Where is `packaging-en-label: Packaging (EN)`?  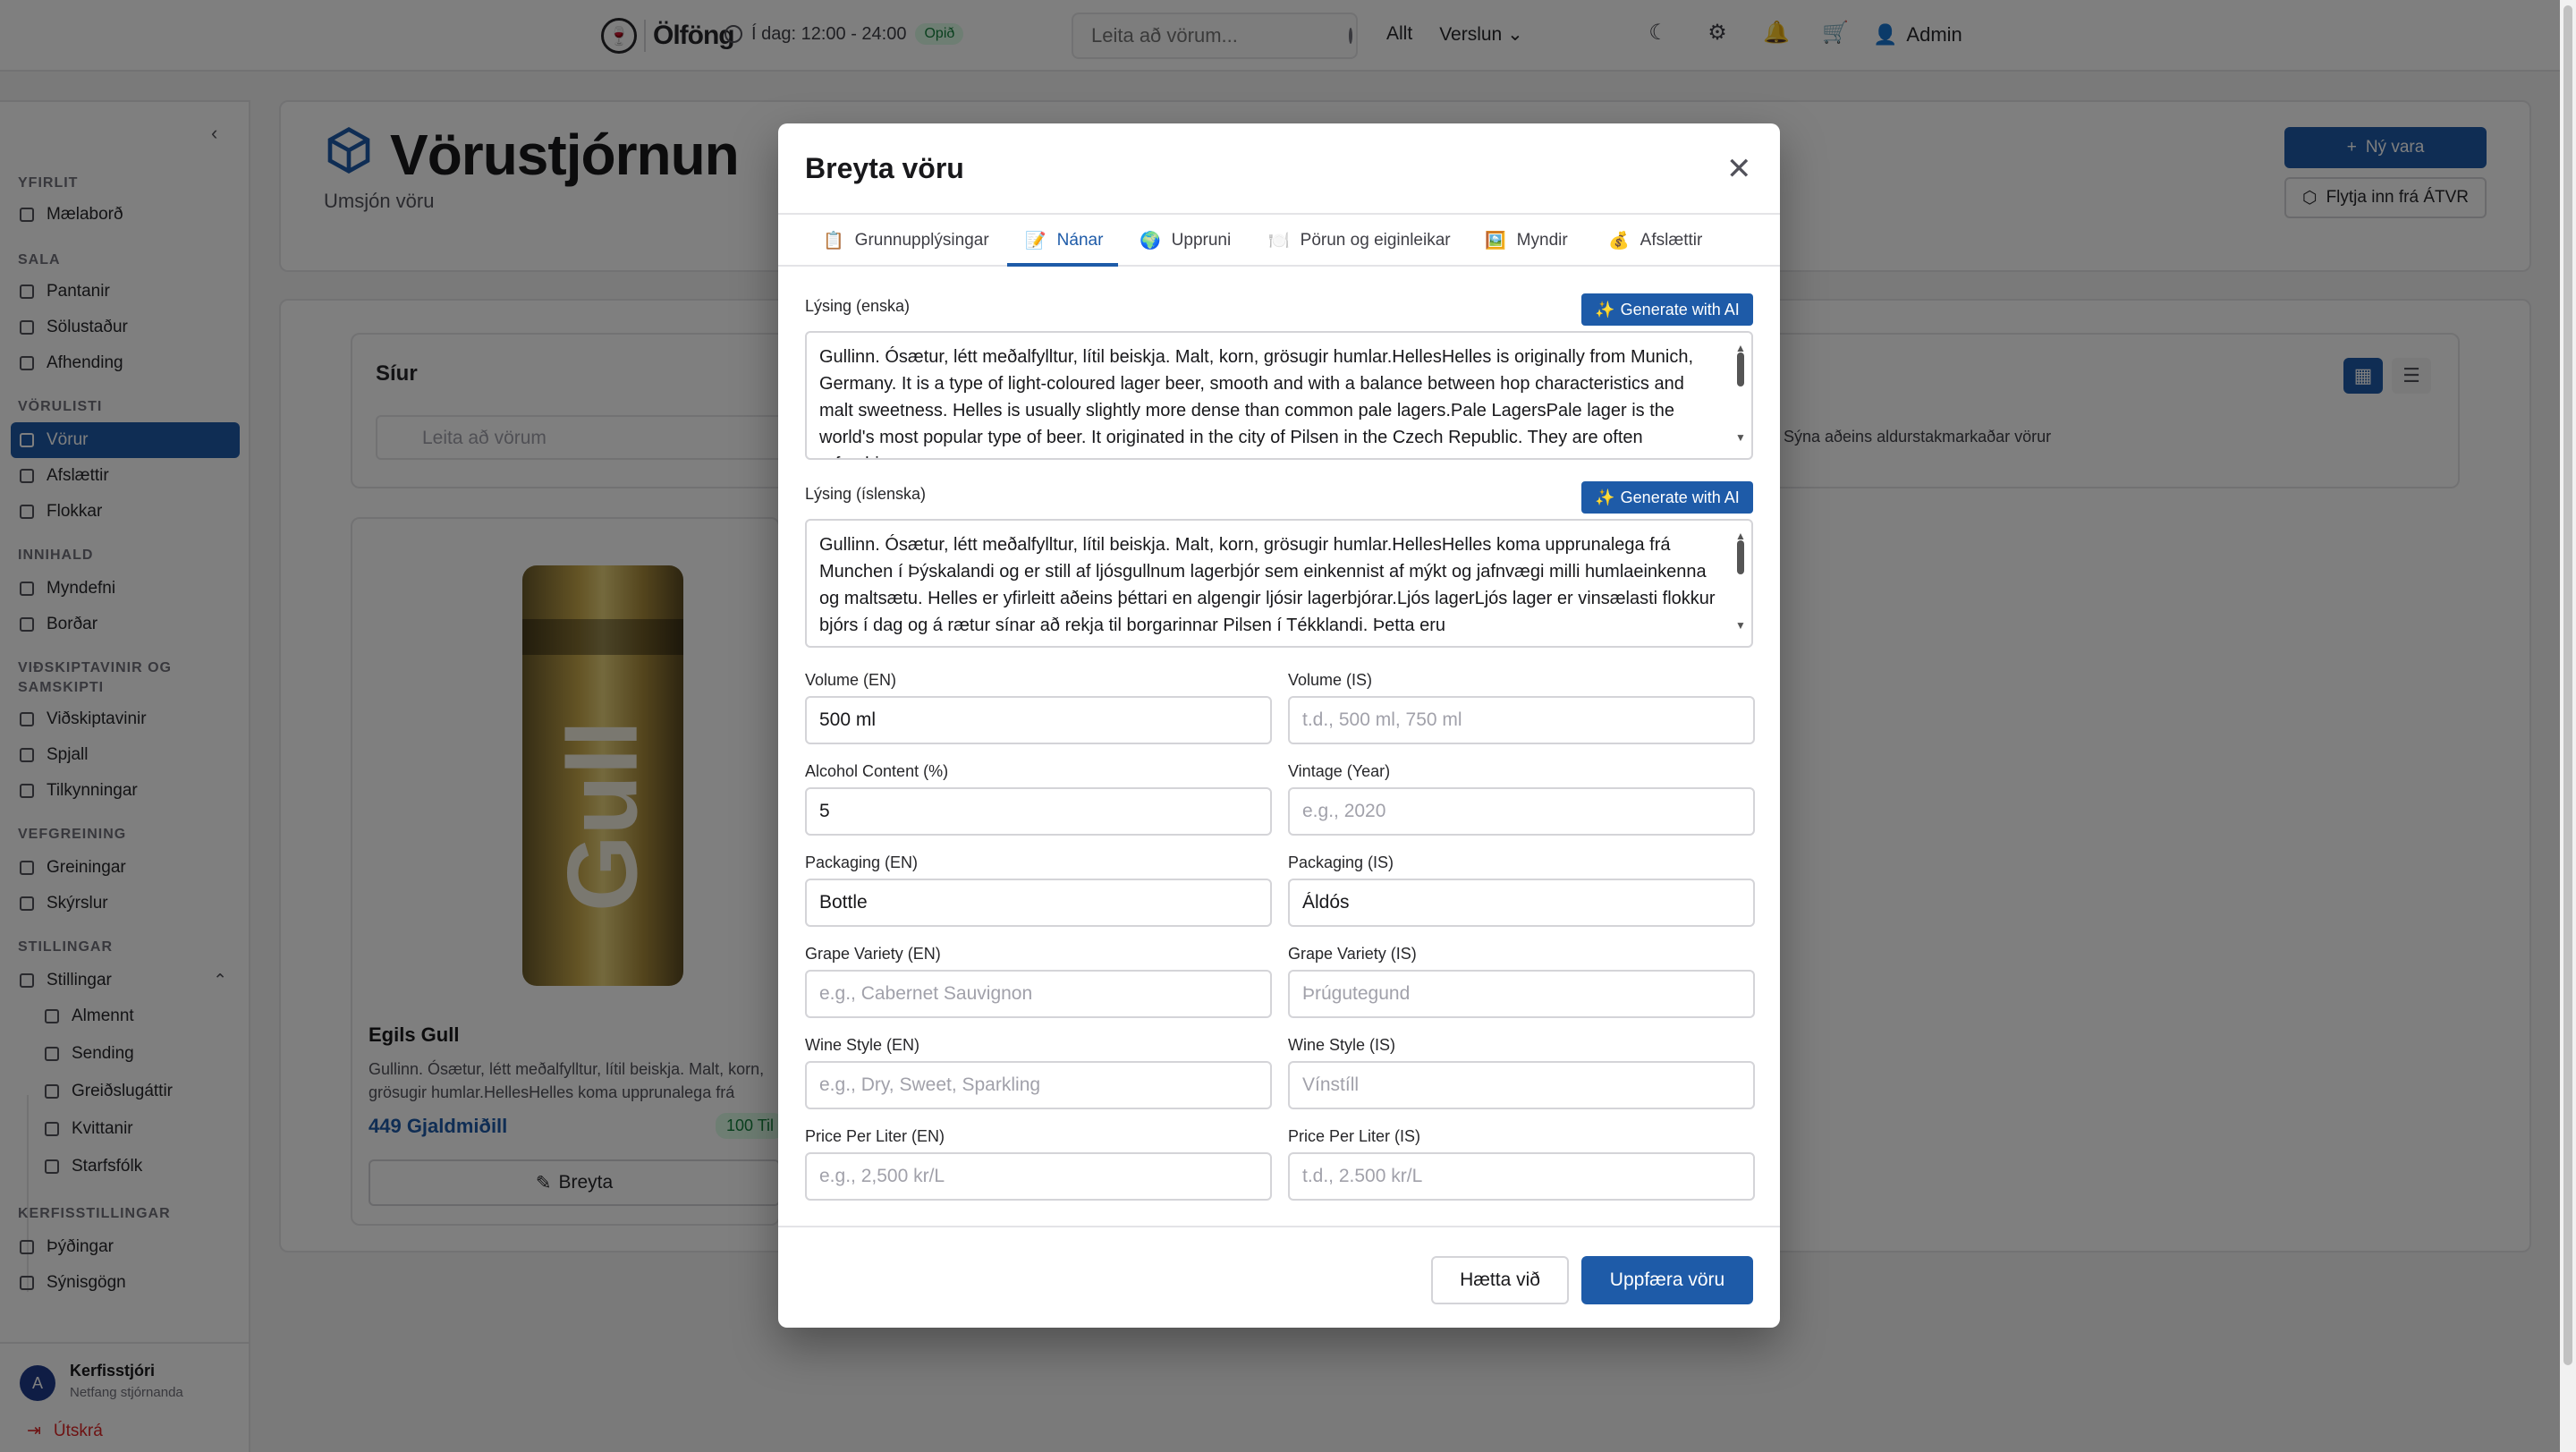 packaging-en-label: Packaging (EN) is located at coordinates (862, 862).